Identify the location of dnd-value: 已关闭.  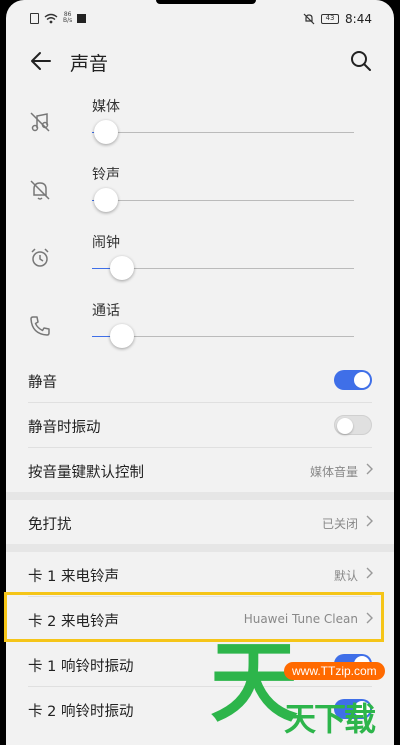
(339, 524).